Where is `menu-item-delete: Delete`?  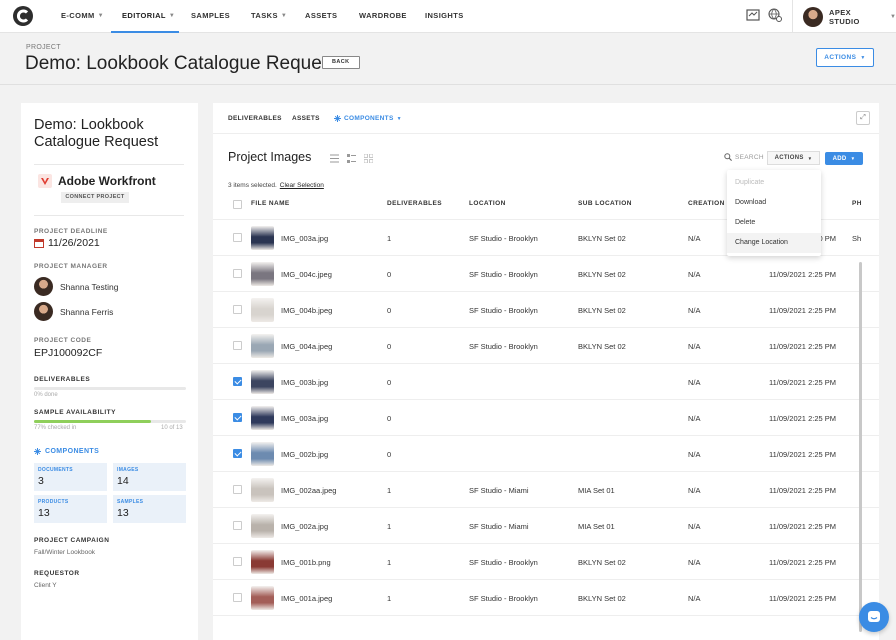
menu-item-delete: Delete is located at coordinates (774, 223).